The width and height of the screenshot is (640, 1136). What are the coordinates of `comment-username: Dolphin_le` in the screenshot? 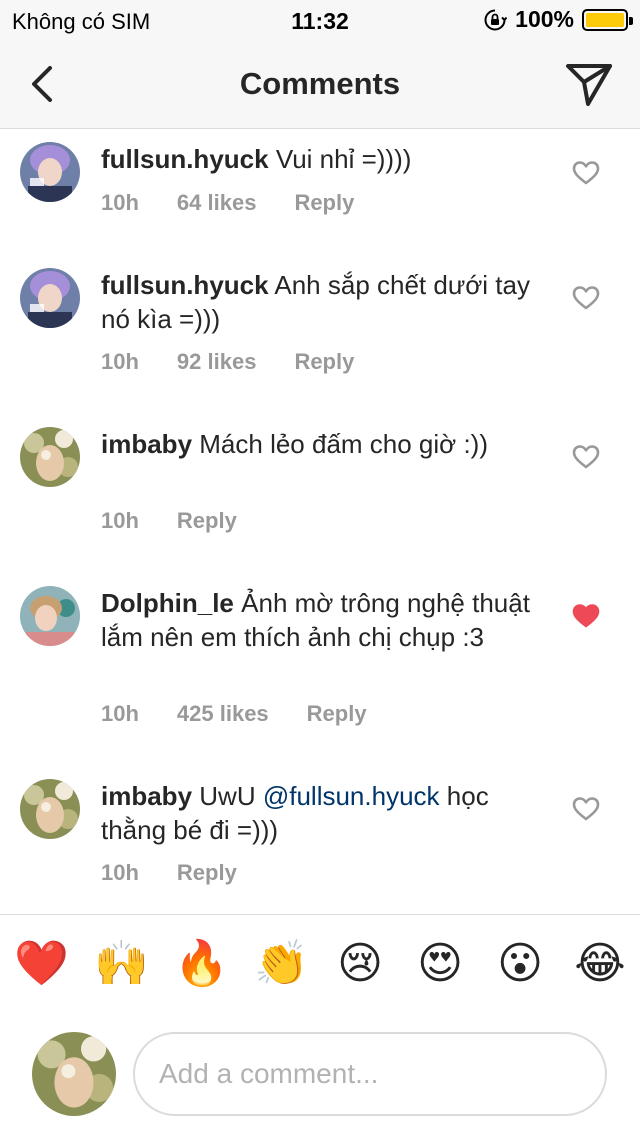 It's located at (167, 603).